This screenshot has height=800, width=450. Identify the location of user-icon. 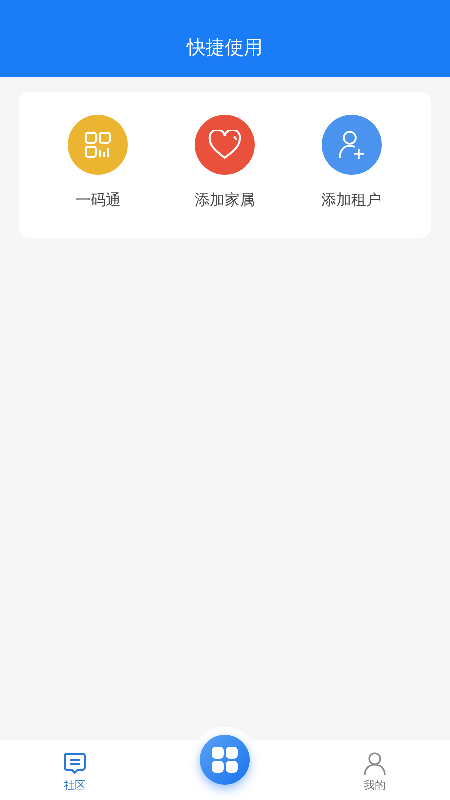
(375, 764).